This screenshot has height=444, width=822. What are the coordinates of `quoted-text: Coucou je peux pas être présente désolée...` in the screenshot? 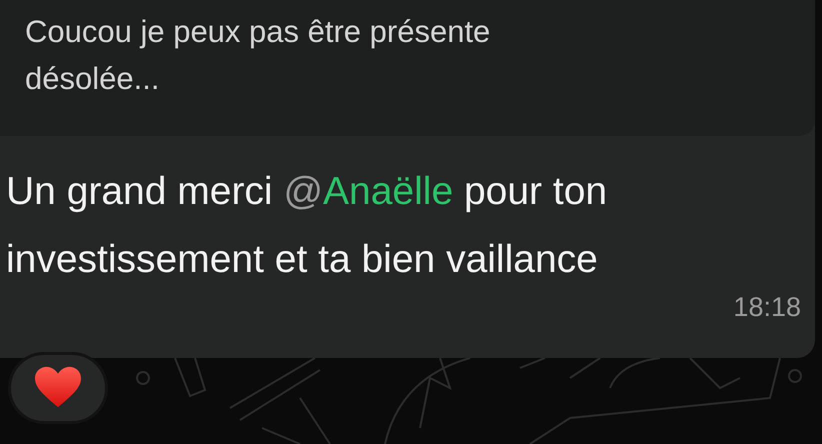 It's located at (258, 55).